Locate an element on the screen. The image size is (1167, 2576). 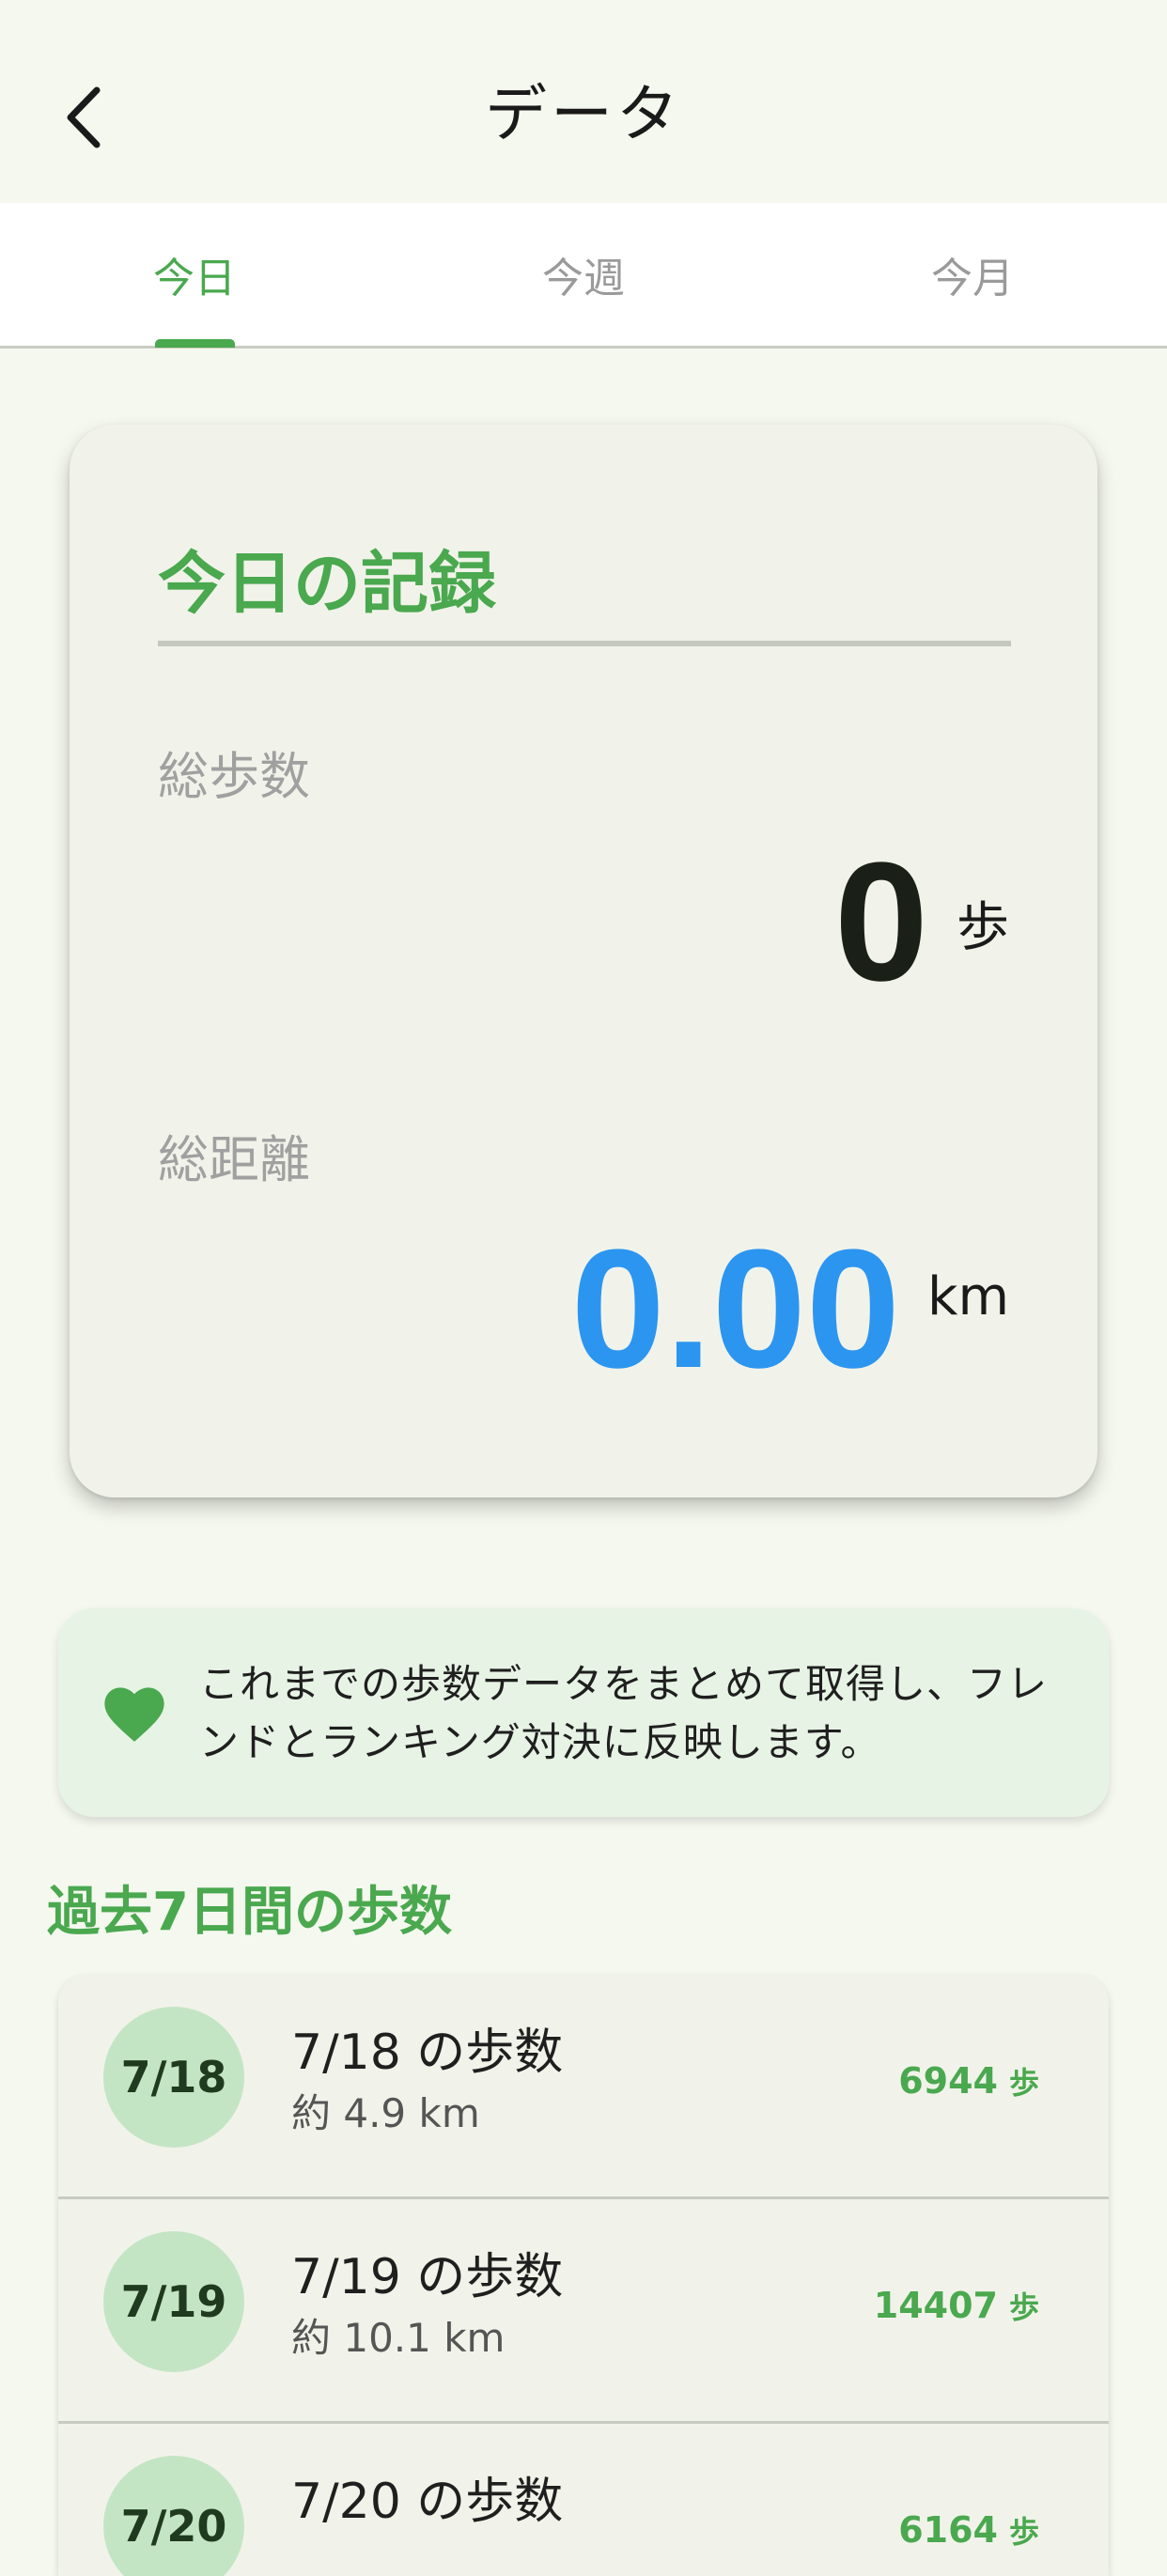
row-steps: 6164 歩 is located at coordinates (968, 2530).